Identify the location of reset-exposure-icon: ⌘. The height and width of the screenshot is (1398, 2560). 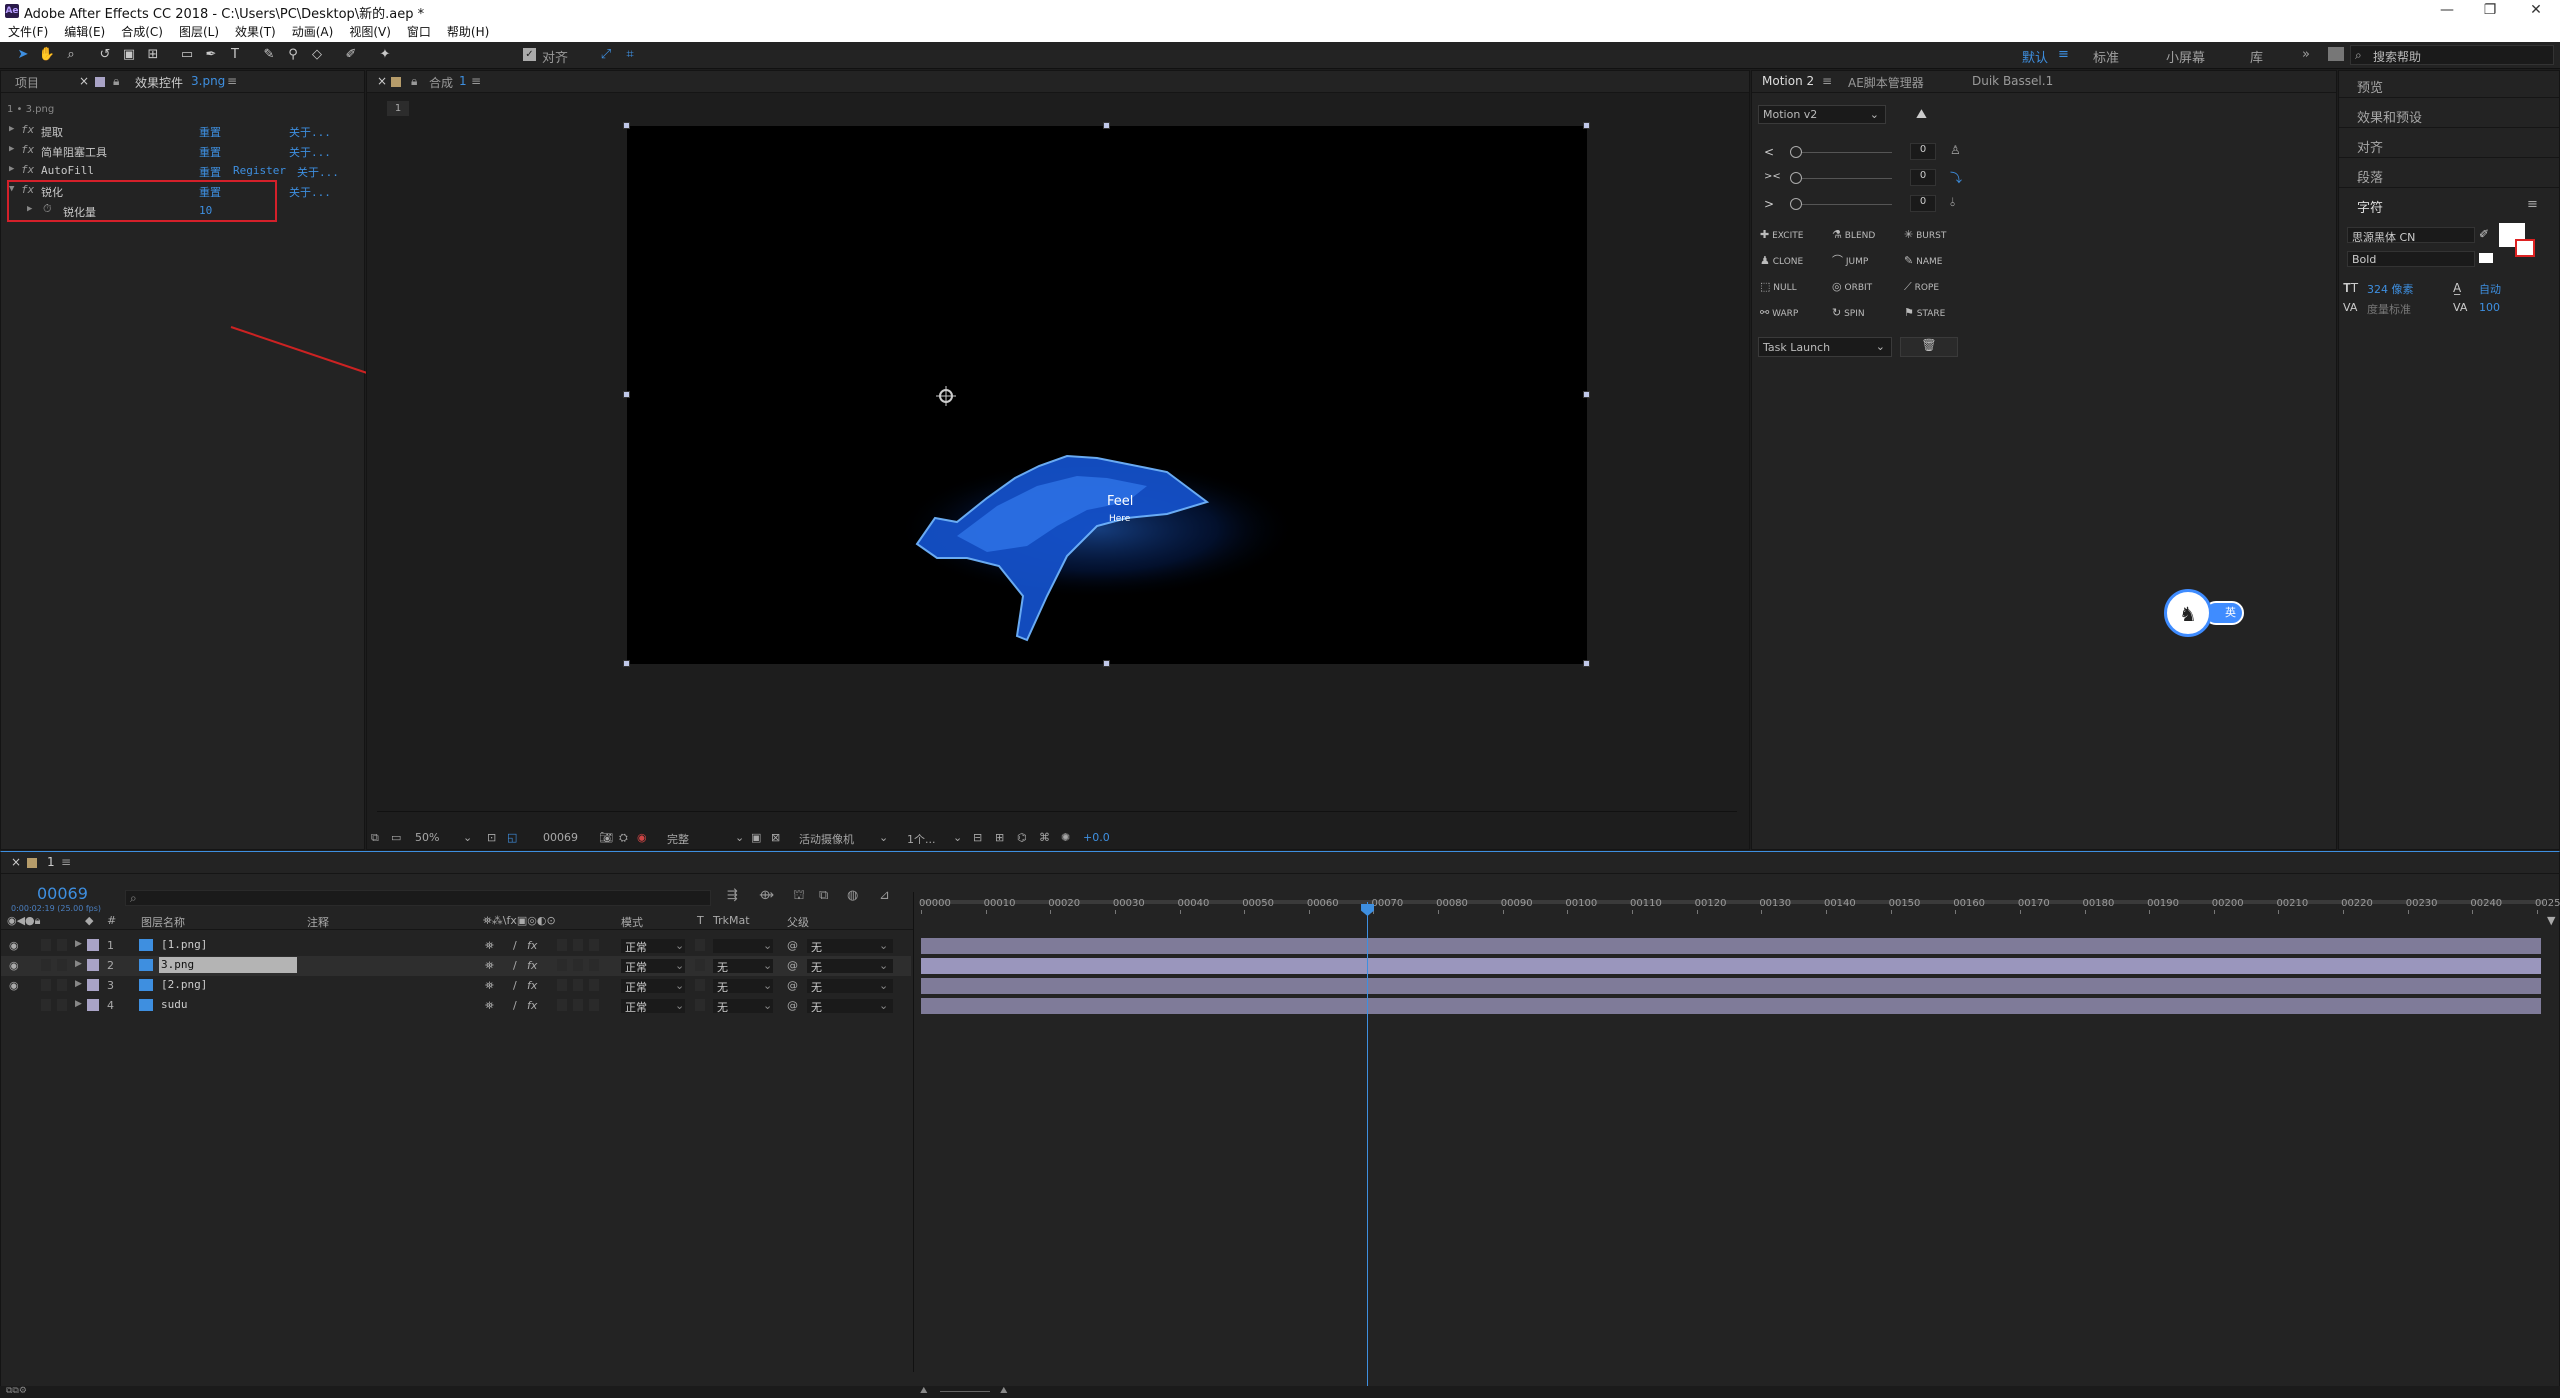
(1044, 837).